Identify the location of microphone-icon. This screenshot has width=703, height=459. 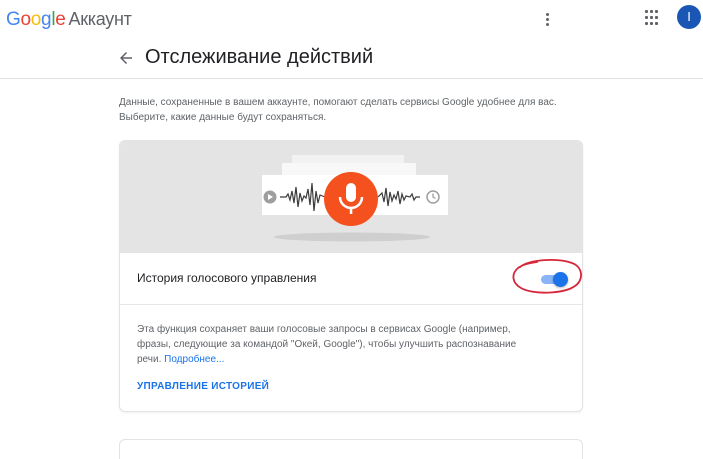
(351, 199).